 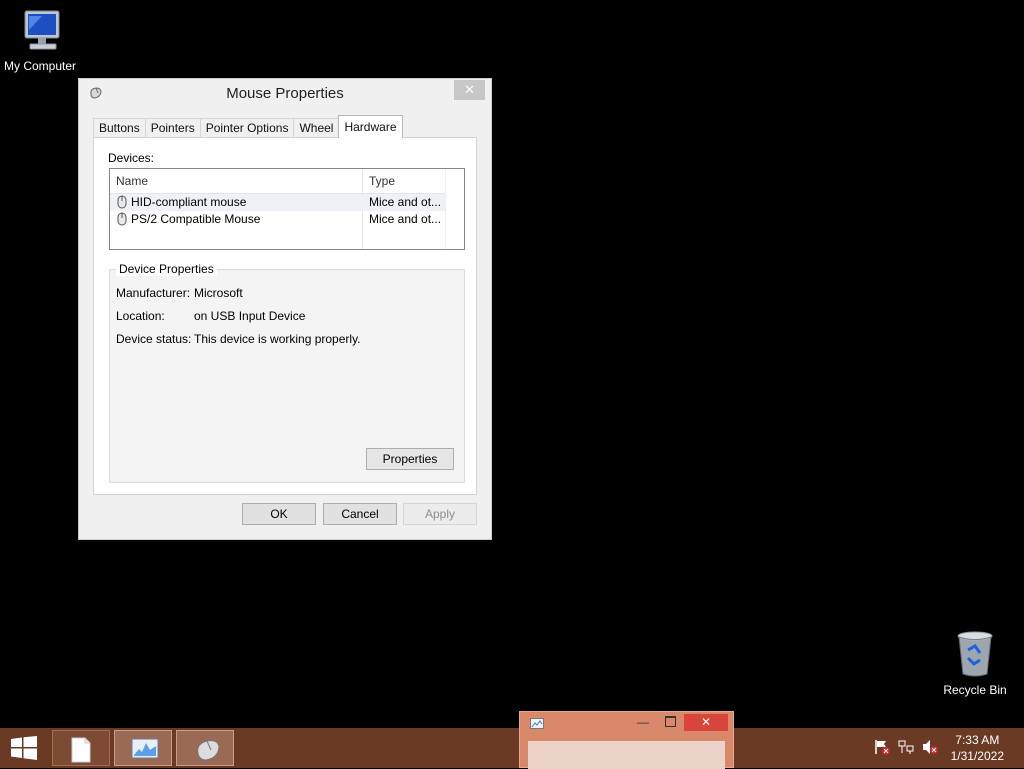 What do you see at coordinates (906, 748) in the screenshot?
I see `network-icon` at bounding box center [906, 748].